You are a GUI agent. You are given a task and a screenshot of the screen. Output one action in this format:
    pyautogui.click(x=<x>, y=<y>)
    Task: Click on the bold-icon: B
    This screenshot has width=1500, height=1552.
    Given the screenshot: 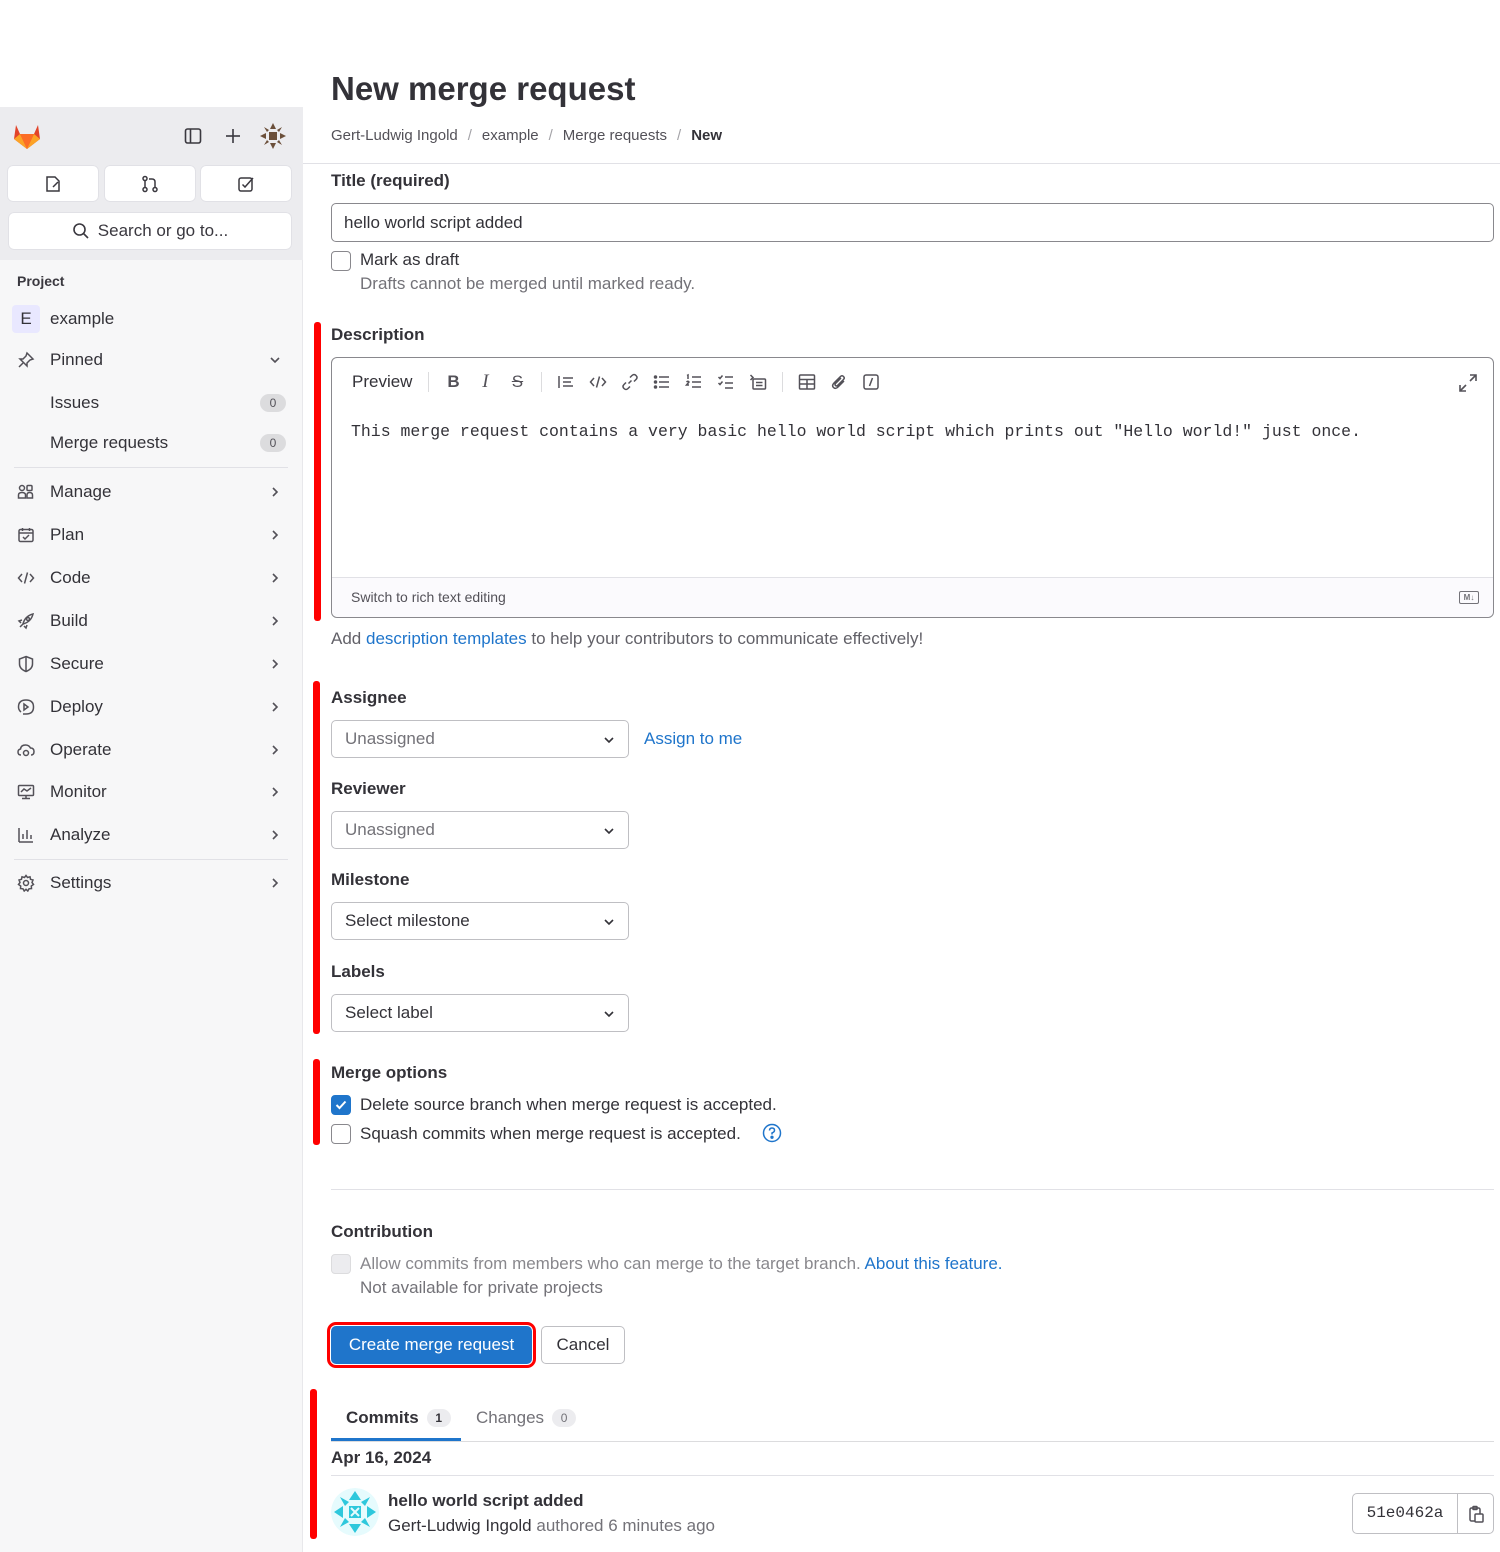 What is the action you would take?
    pyautogui.click(x=453, y=382)
    